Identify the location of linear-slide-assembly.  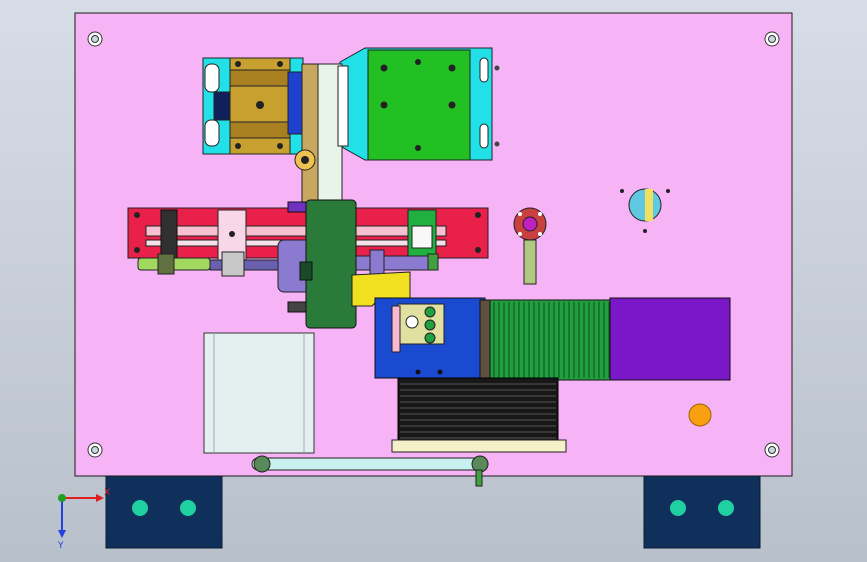
(253, 106).